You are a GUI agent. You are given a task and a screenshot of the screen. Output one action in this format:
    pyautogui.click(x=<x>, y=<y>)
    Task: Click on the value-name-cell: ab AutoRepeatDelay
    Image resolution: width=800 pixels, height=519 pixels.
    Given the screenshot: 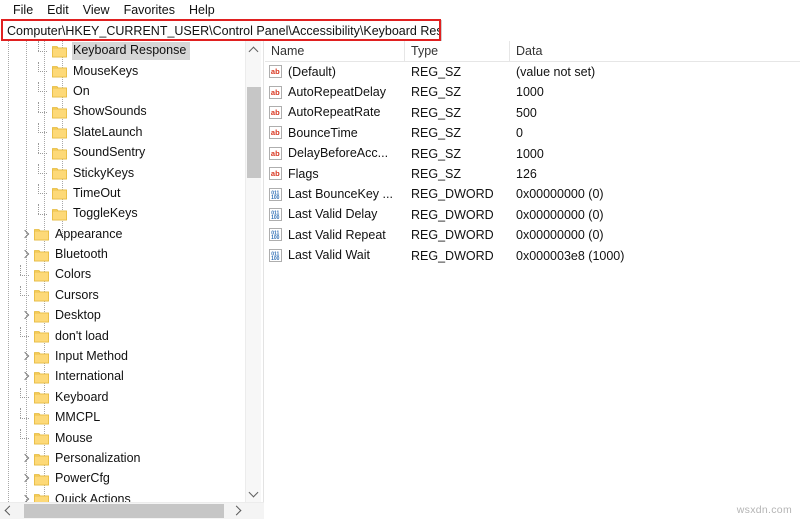 What is the action you would take?
    pyautogui.click(x=335, y=92)
    